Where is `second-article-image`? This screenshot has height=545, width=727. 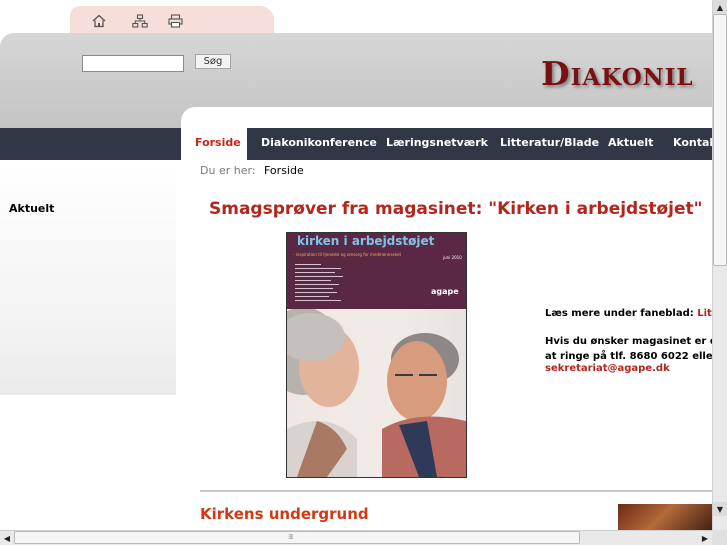 second-article-image is located at coordinates (666, 518).